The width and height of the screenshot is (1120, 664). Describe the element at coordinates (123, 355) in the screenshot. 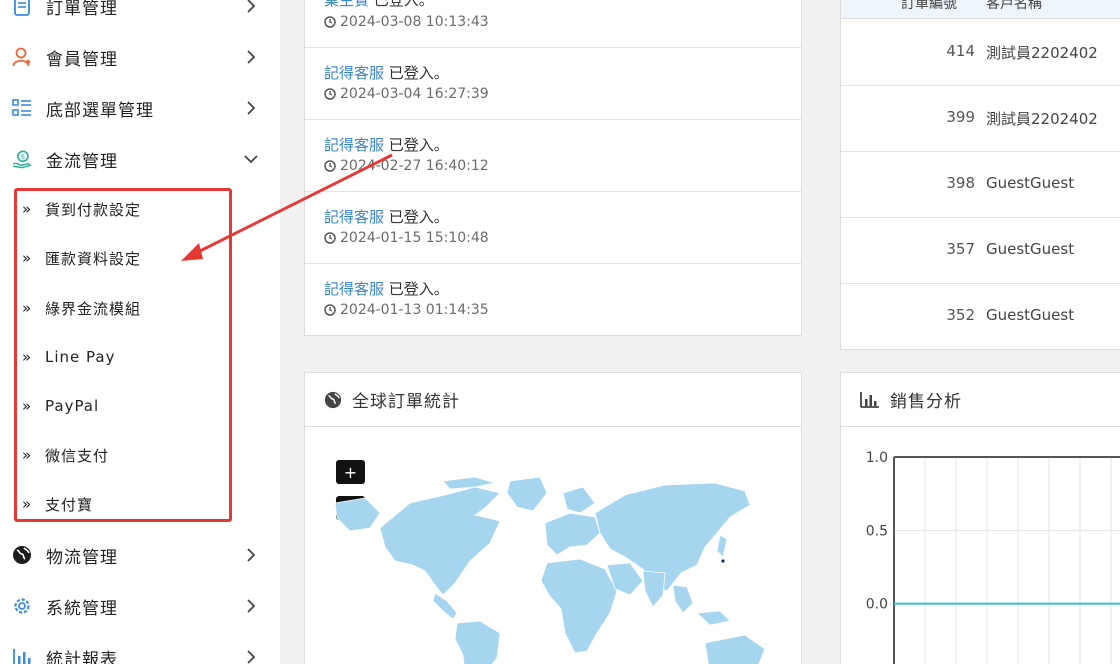

I see `highlight-box` at that location.